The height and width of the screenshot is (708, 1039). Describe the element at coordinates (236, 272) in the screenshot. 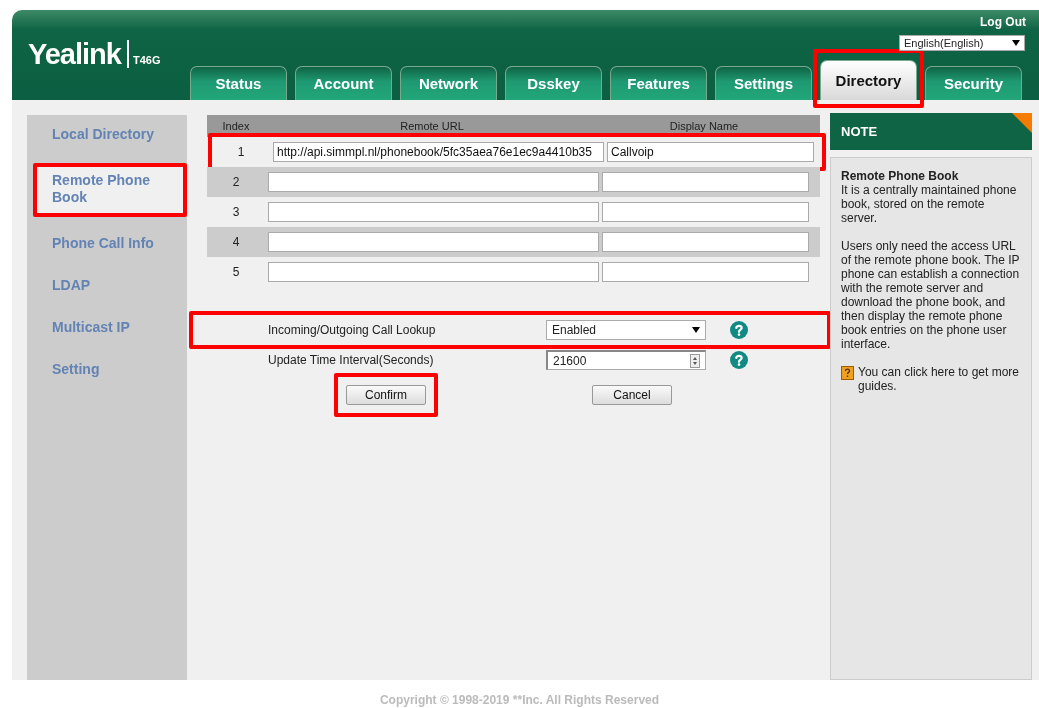

I see `index-cell-text: 5` at that location.